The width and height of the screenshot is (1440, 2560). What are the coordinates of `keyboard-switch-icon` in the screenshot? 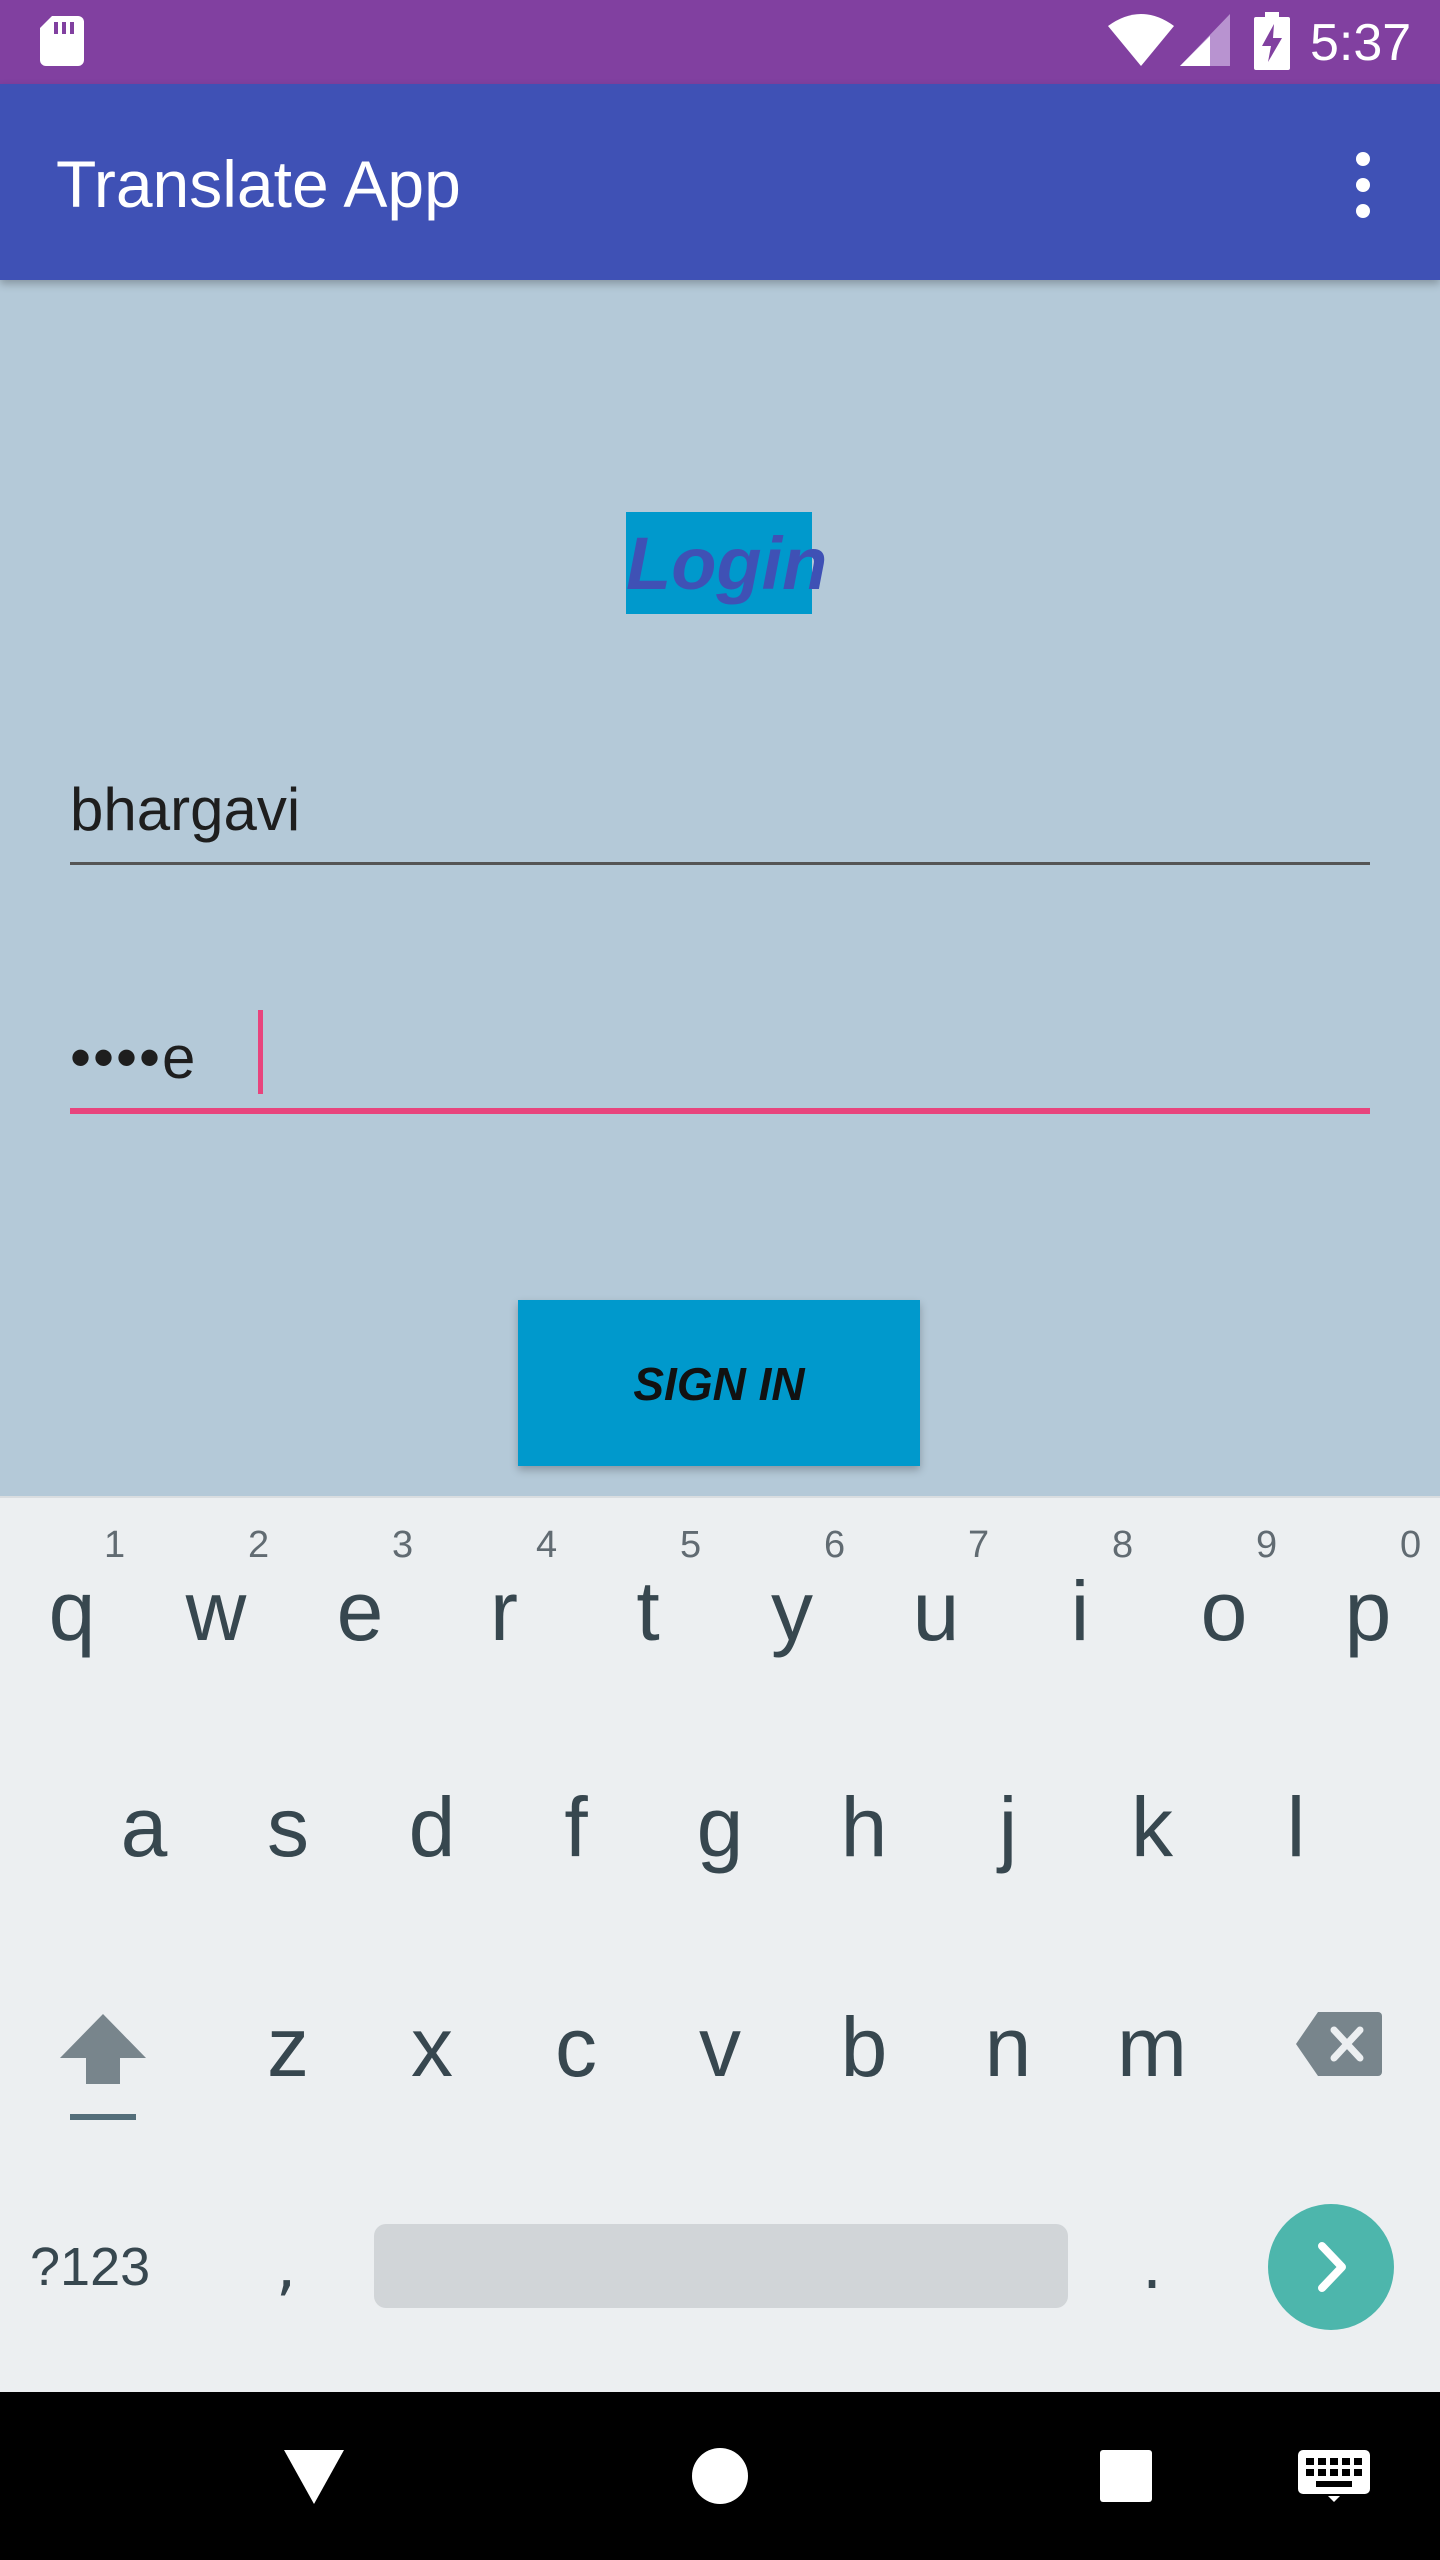 It's located at (1334, 2476).